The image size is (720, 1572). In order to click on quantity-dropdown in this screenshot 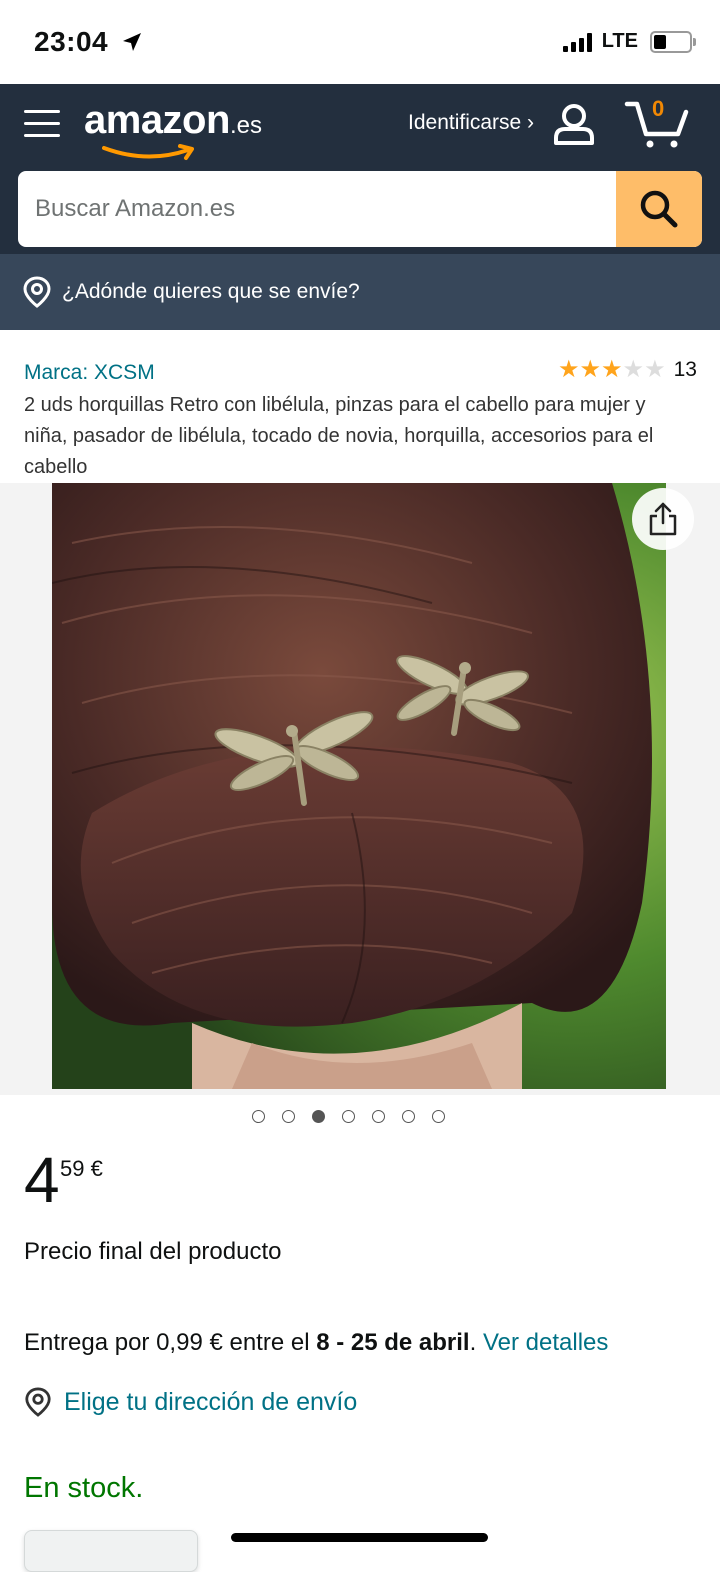, I will do `click(111, 1551)`.